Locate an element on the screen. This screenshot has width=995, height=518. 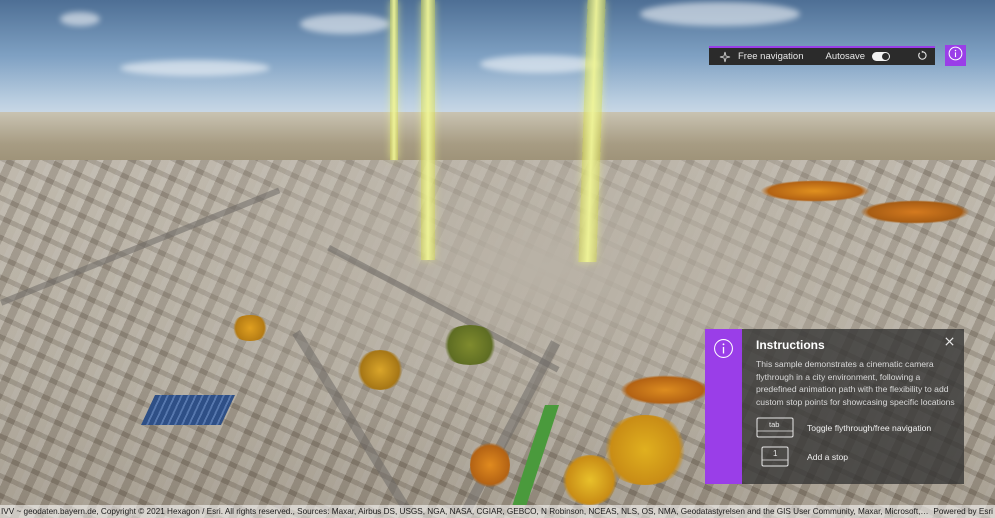
reset-button is located at coordinates (922, 57).